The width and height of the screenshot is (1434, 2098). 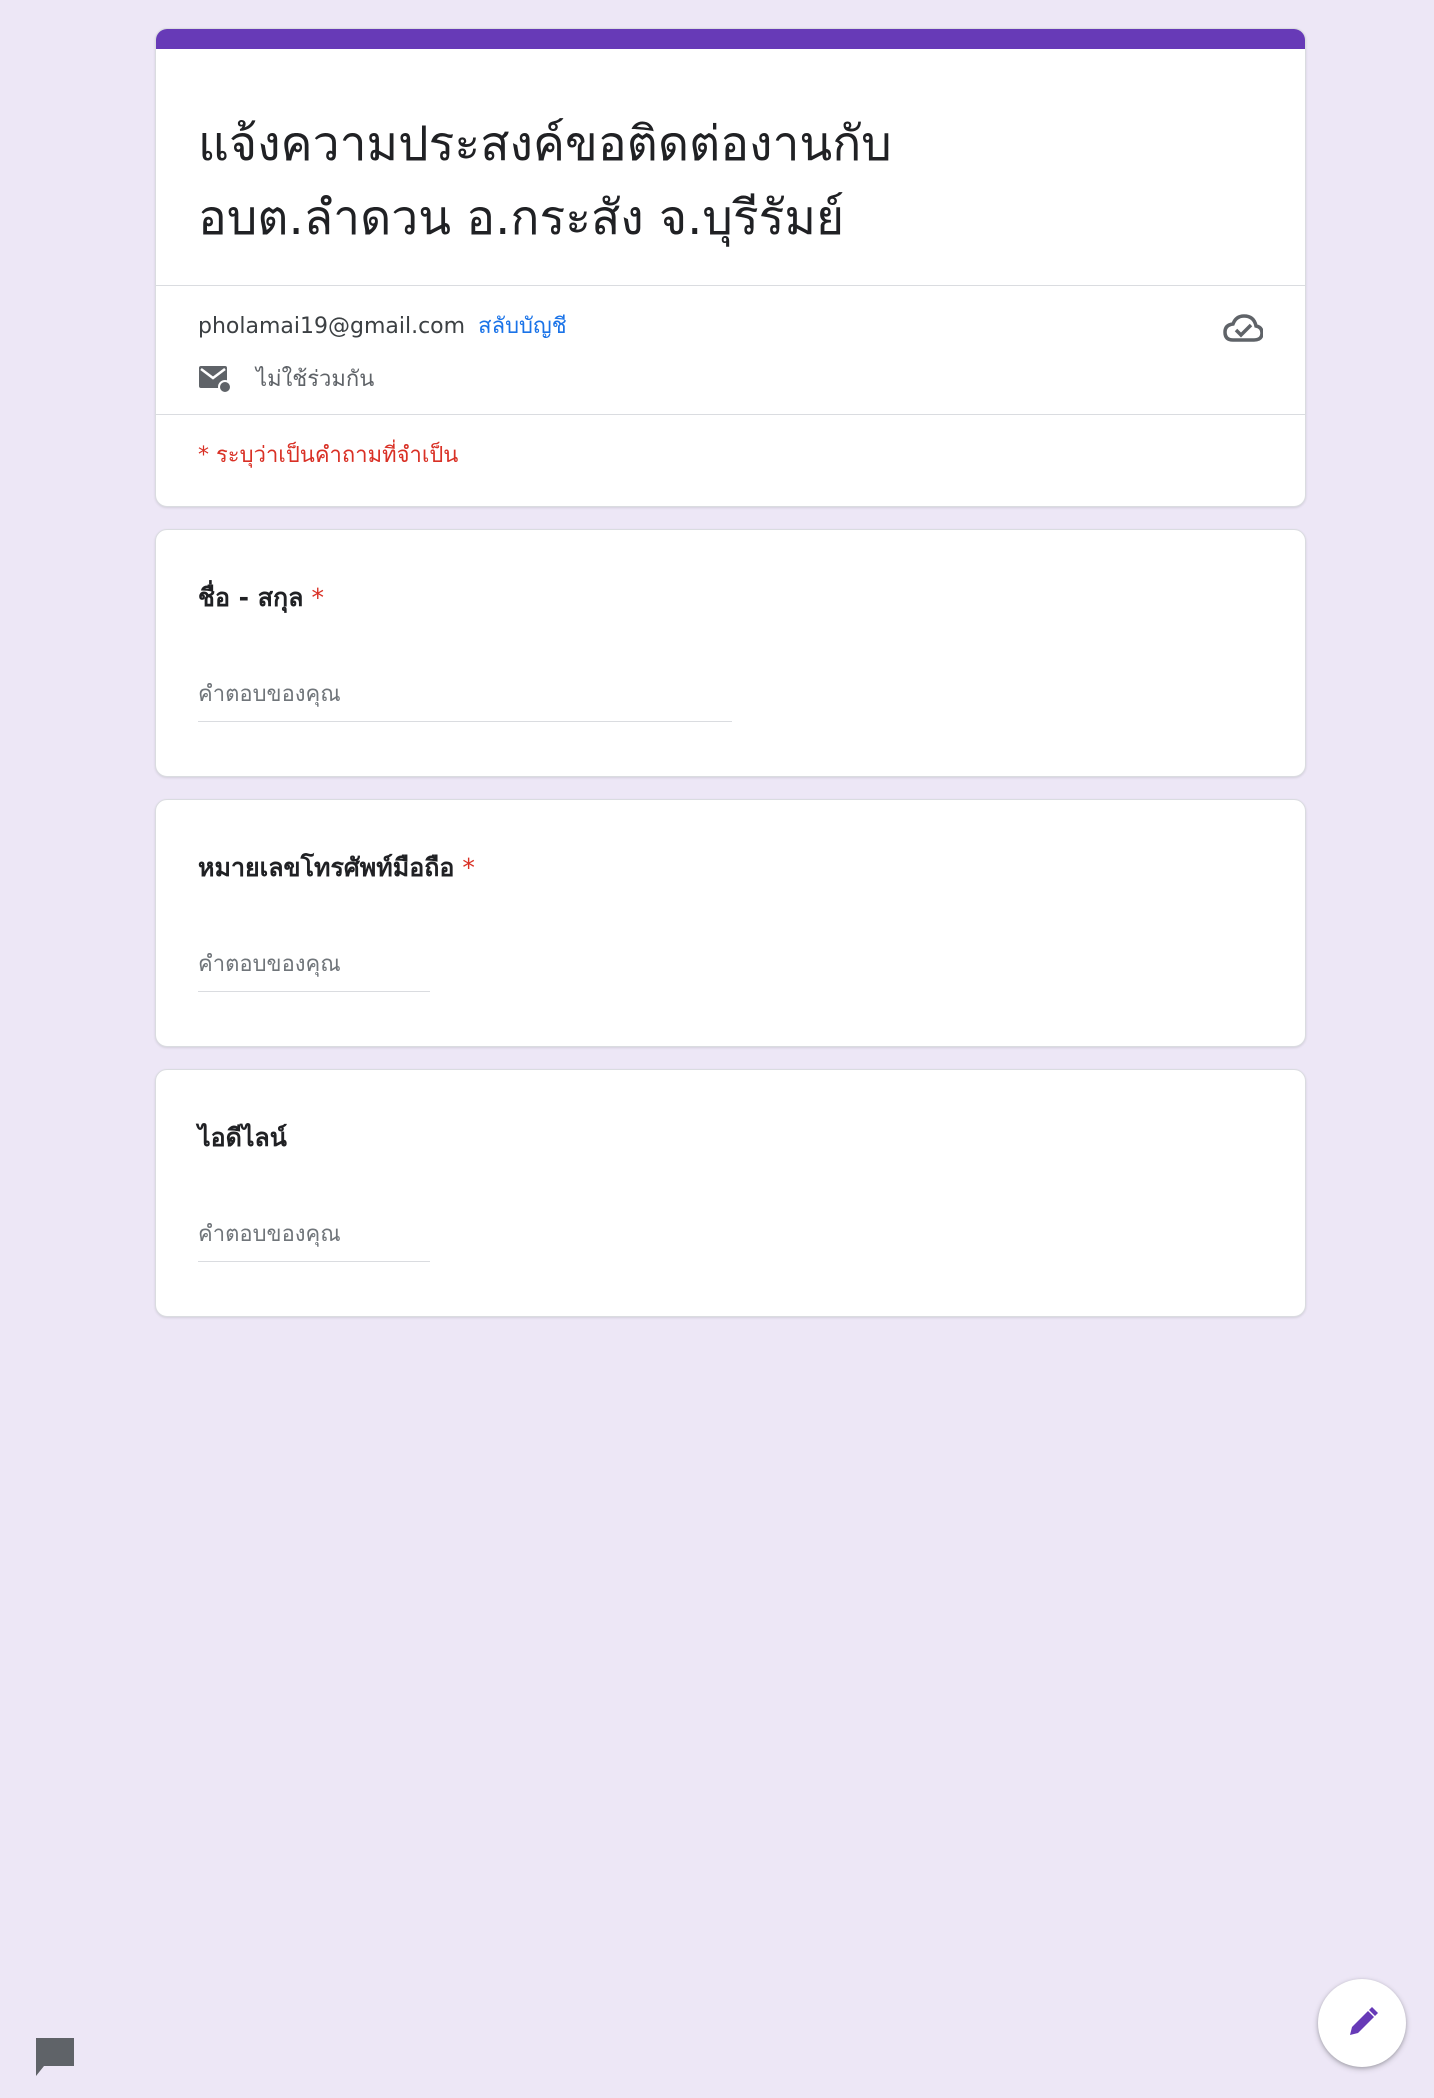 What do you see at coordinates (545, 144) in the screenshot?
I see `form-title-line-1: แจ้งความประสงค์ขอติดต่องานกับ` at bounding box center [545, 144].